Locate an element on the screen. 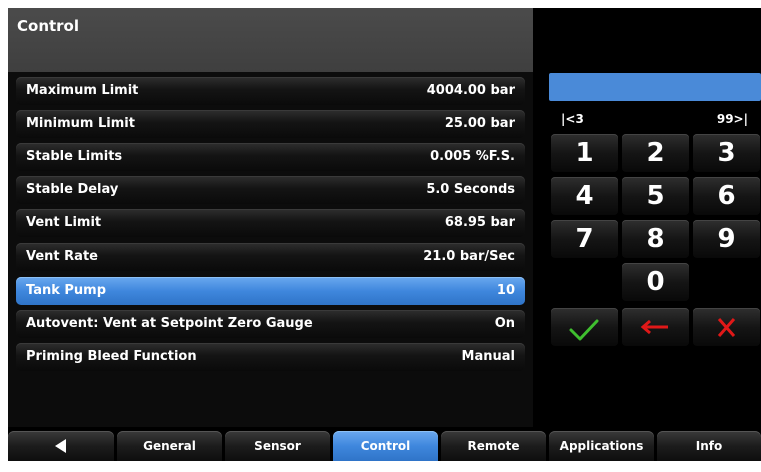 The image size is (761, 472). tab-applications: Applications is located at coordinates (601, 446).